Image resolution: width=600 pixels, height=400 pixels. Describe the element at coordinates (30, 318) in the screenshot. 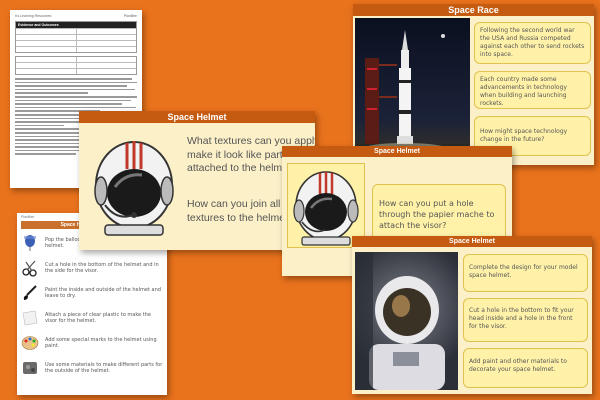

I see `plastic-icon` at that location.